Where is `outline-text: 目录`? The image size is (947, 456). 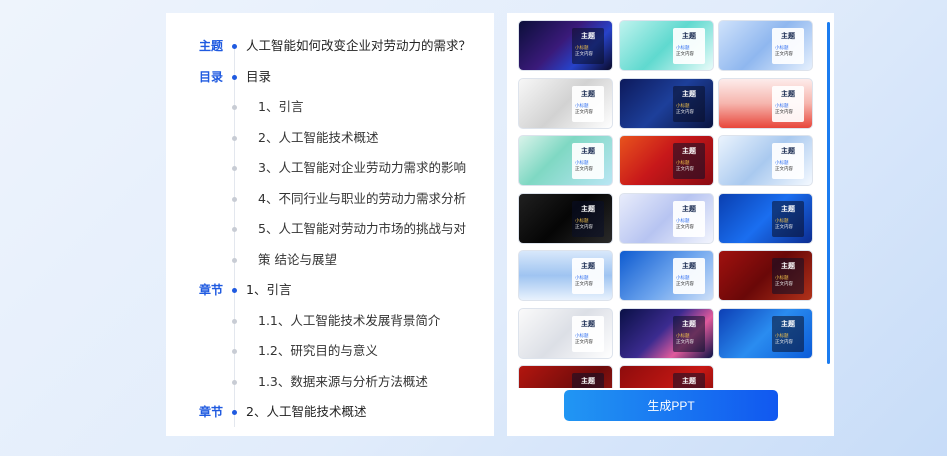 outline-text: 目录 is located at coordinates (259, 76).